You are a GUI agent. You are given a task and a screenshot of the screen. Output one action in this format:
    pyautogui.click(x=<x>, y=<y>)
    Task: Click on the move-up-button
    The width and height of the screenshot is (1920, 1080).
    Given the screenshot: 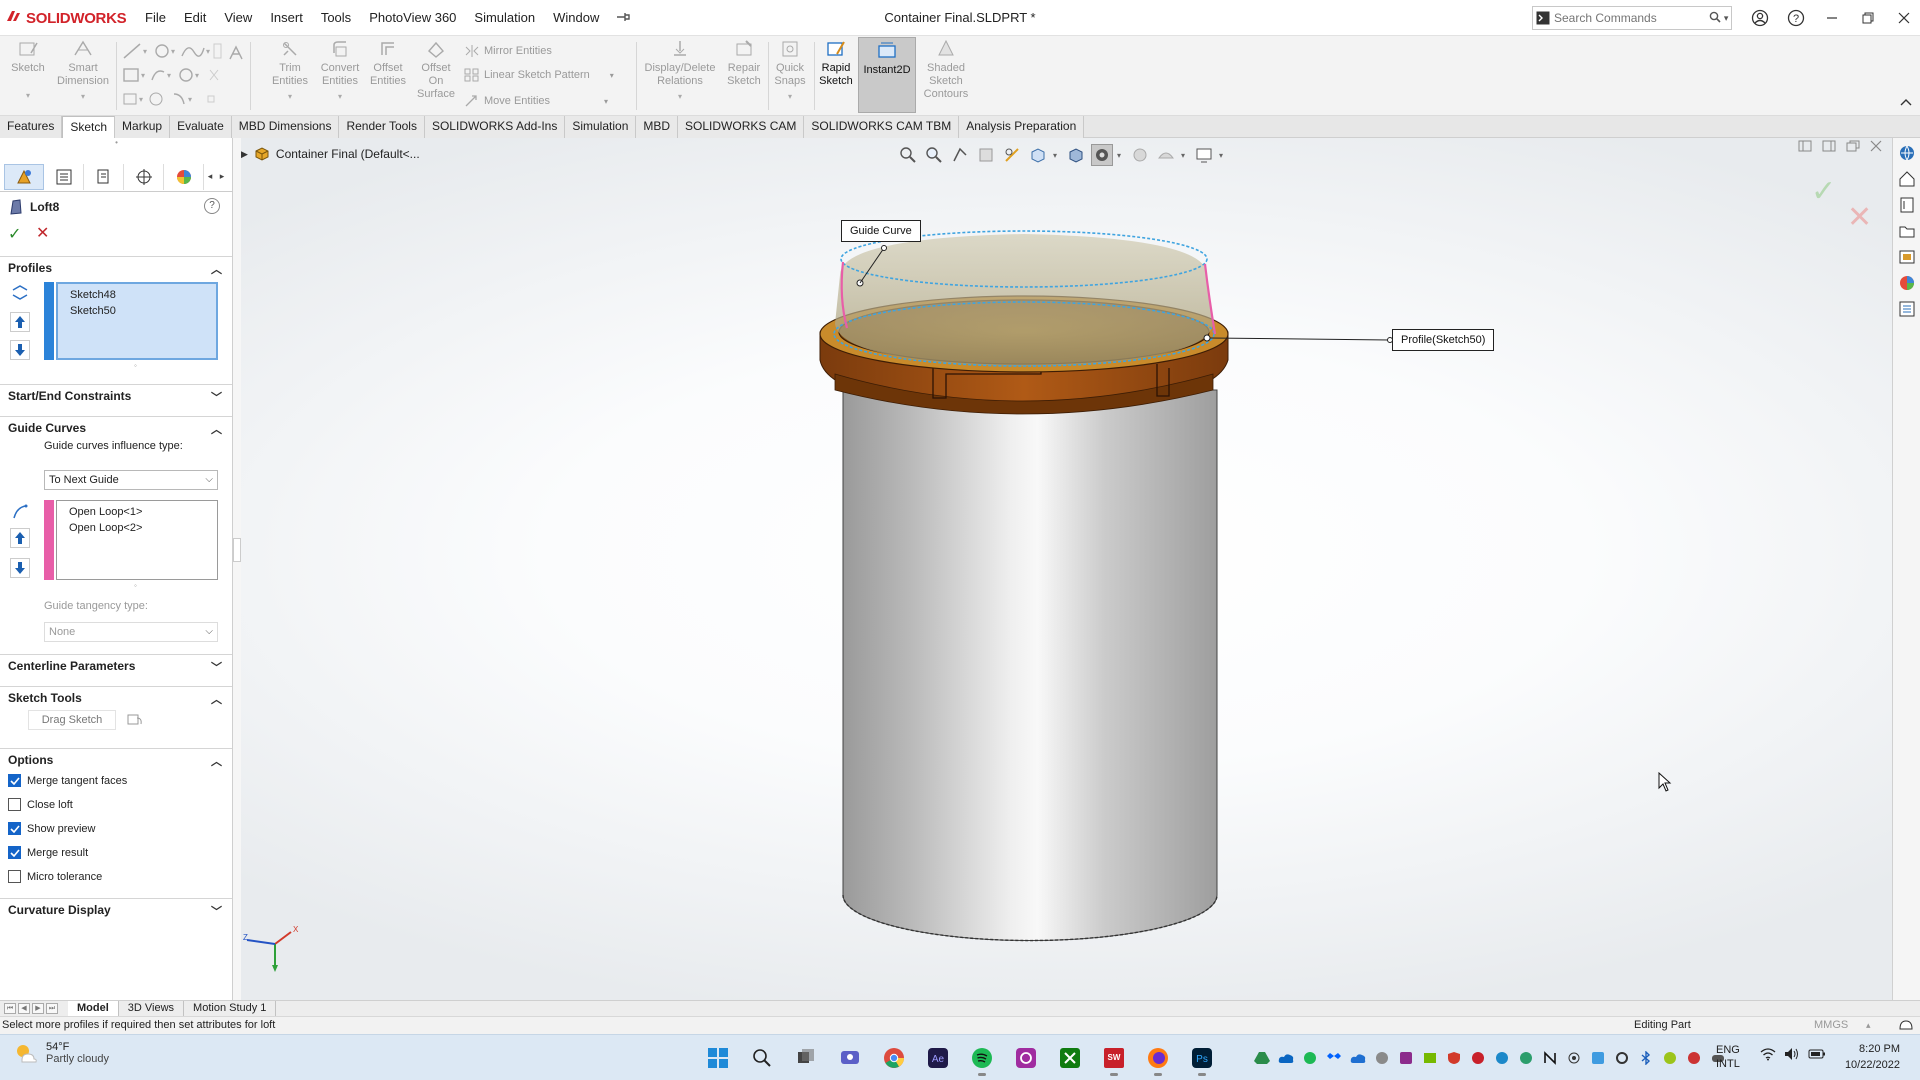 What is the action you would take?
    pyautogui.click(x=20, y=322)
    